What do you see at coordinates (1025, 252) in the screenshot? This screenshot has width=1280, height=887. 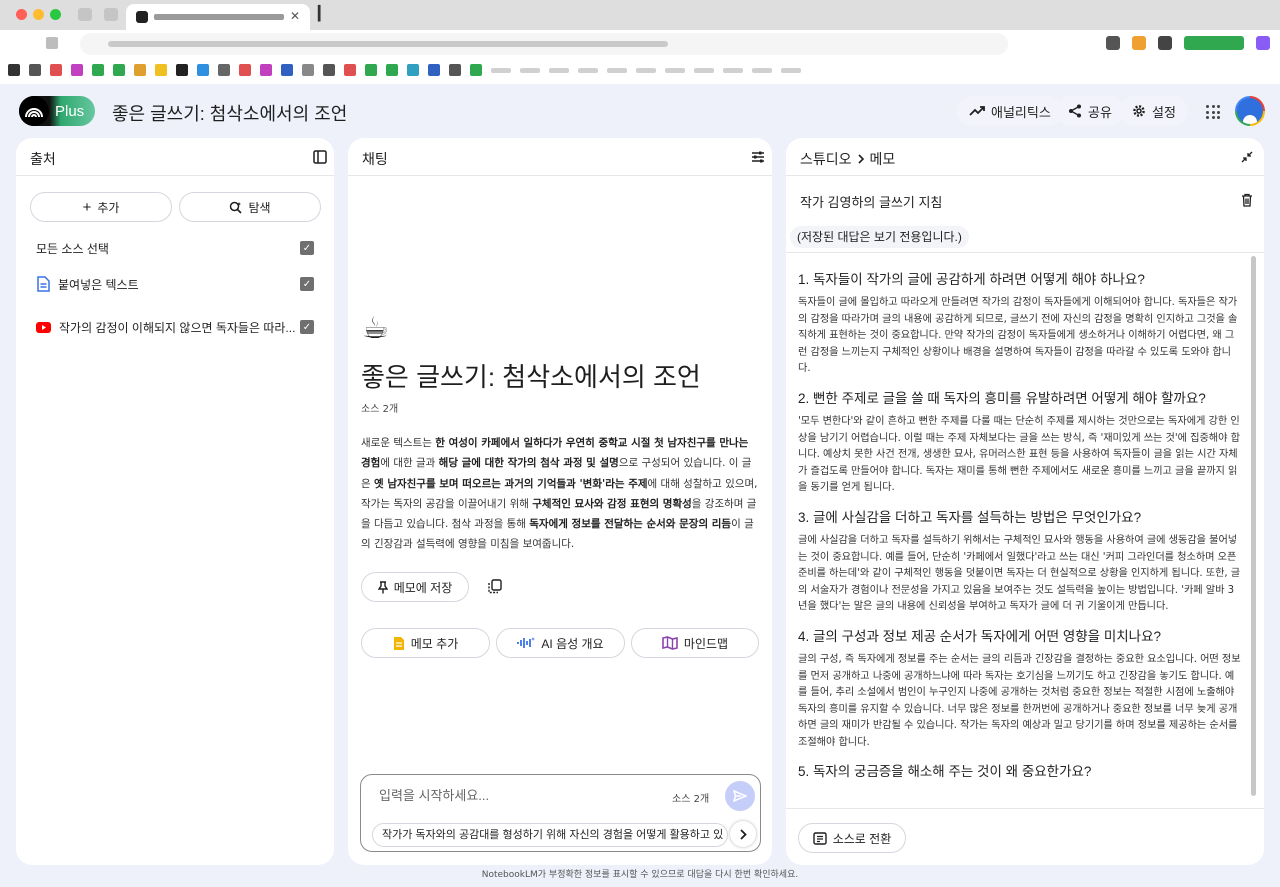 I see `studio-divider` at bounding box center [1025, 252].